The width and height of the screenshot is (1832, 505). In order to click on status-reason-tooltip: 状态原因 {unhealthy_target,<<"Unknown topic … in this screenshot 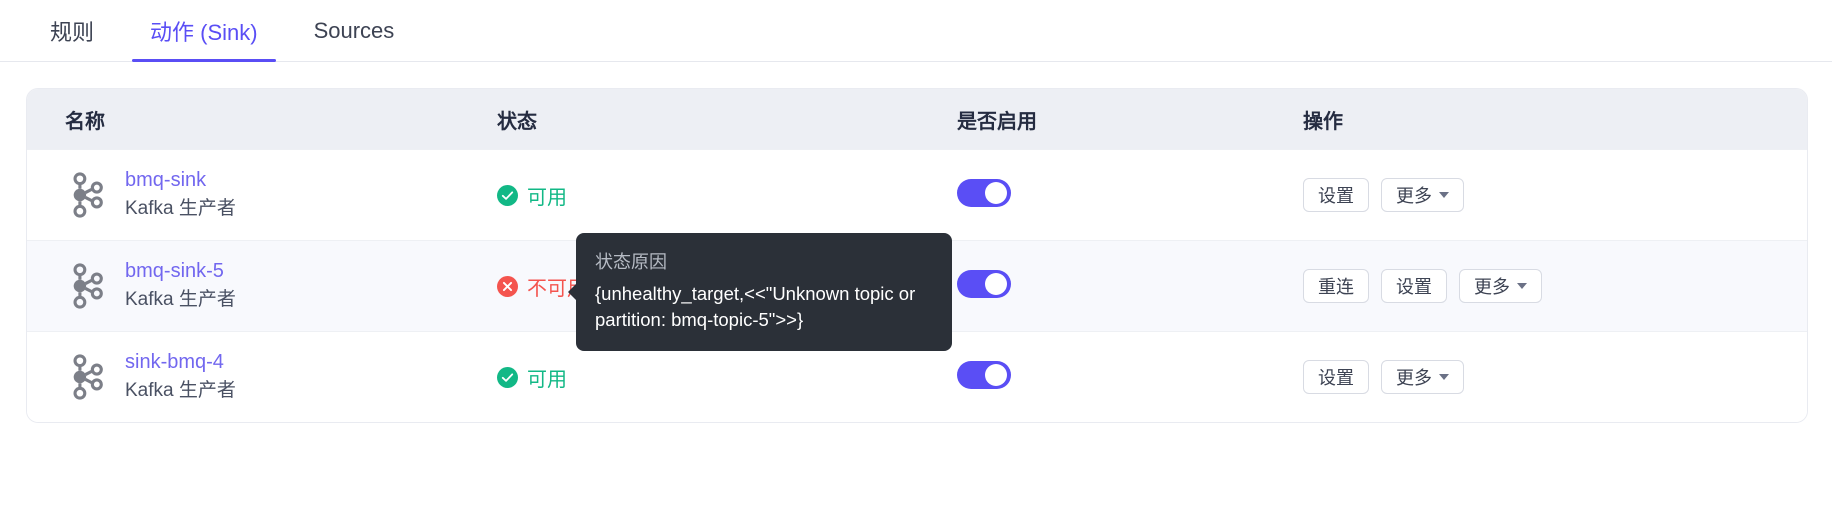, I will do `click(760, 292)`.